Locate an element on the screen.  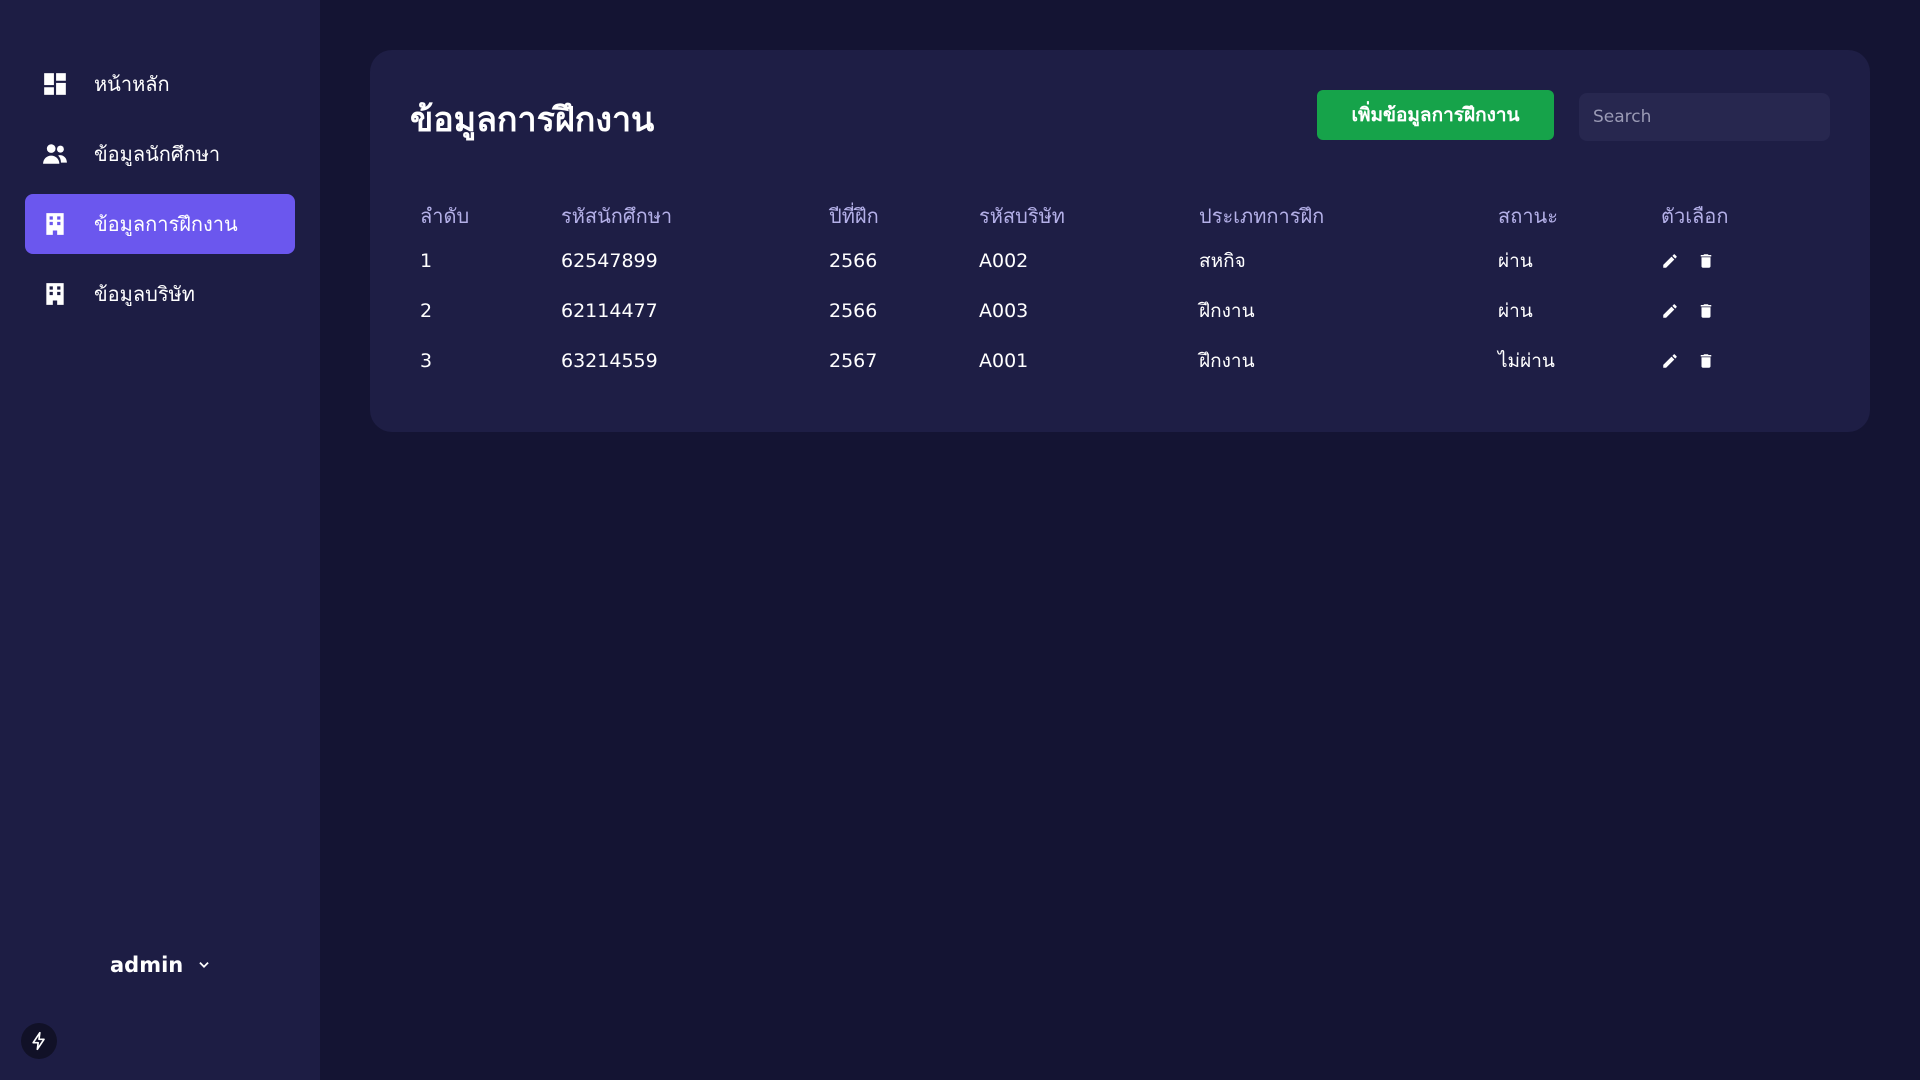
search-input is located at coordinates (1696, 117).